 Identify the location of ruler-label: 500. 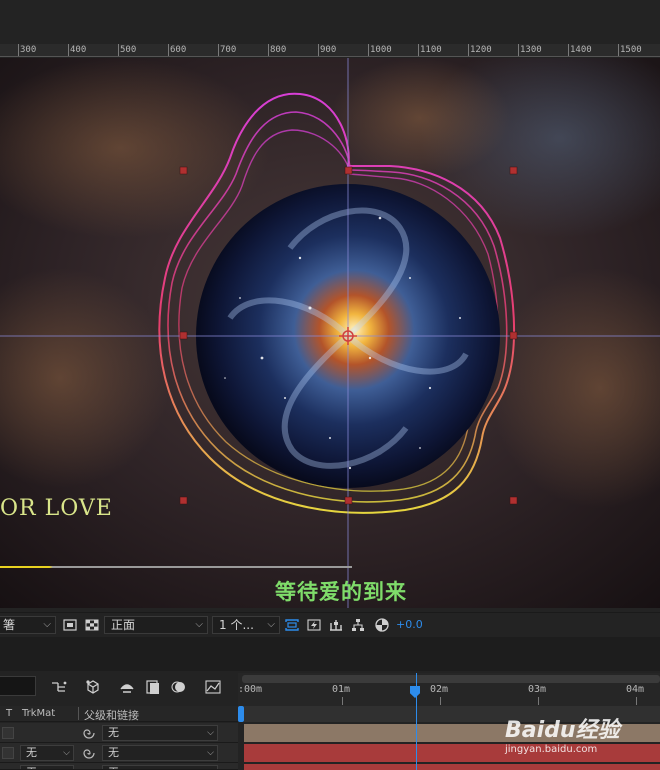
(128, 50).